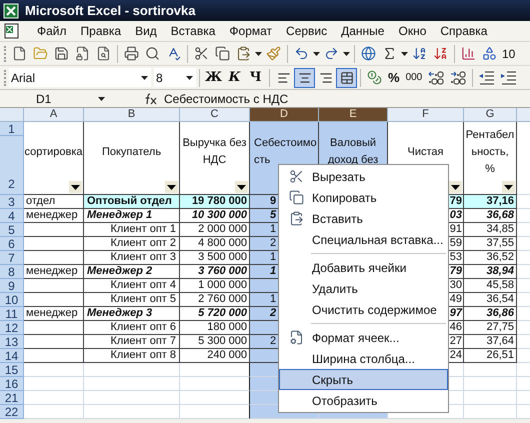 The height and width of the screenshot is (423, 530). Describe the element at coordinates (226, 99) in the screenshot. I see `formula-input: Себестоимость с НДС` at that location.